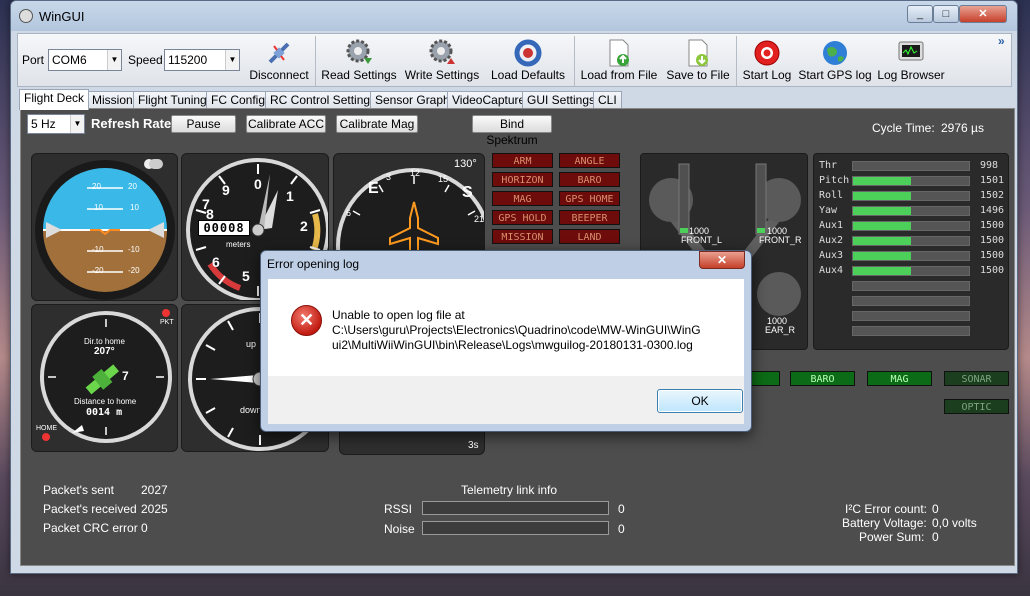 The height and width of the screenshot is (596, 1030). I want to click on refresh-rate-label: Refresh Rate, so click(131, 123).